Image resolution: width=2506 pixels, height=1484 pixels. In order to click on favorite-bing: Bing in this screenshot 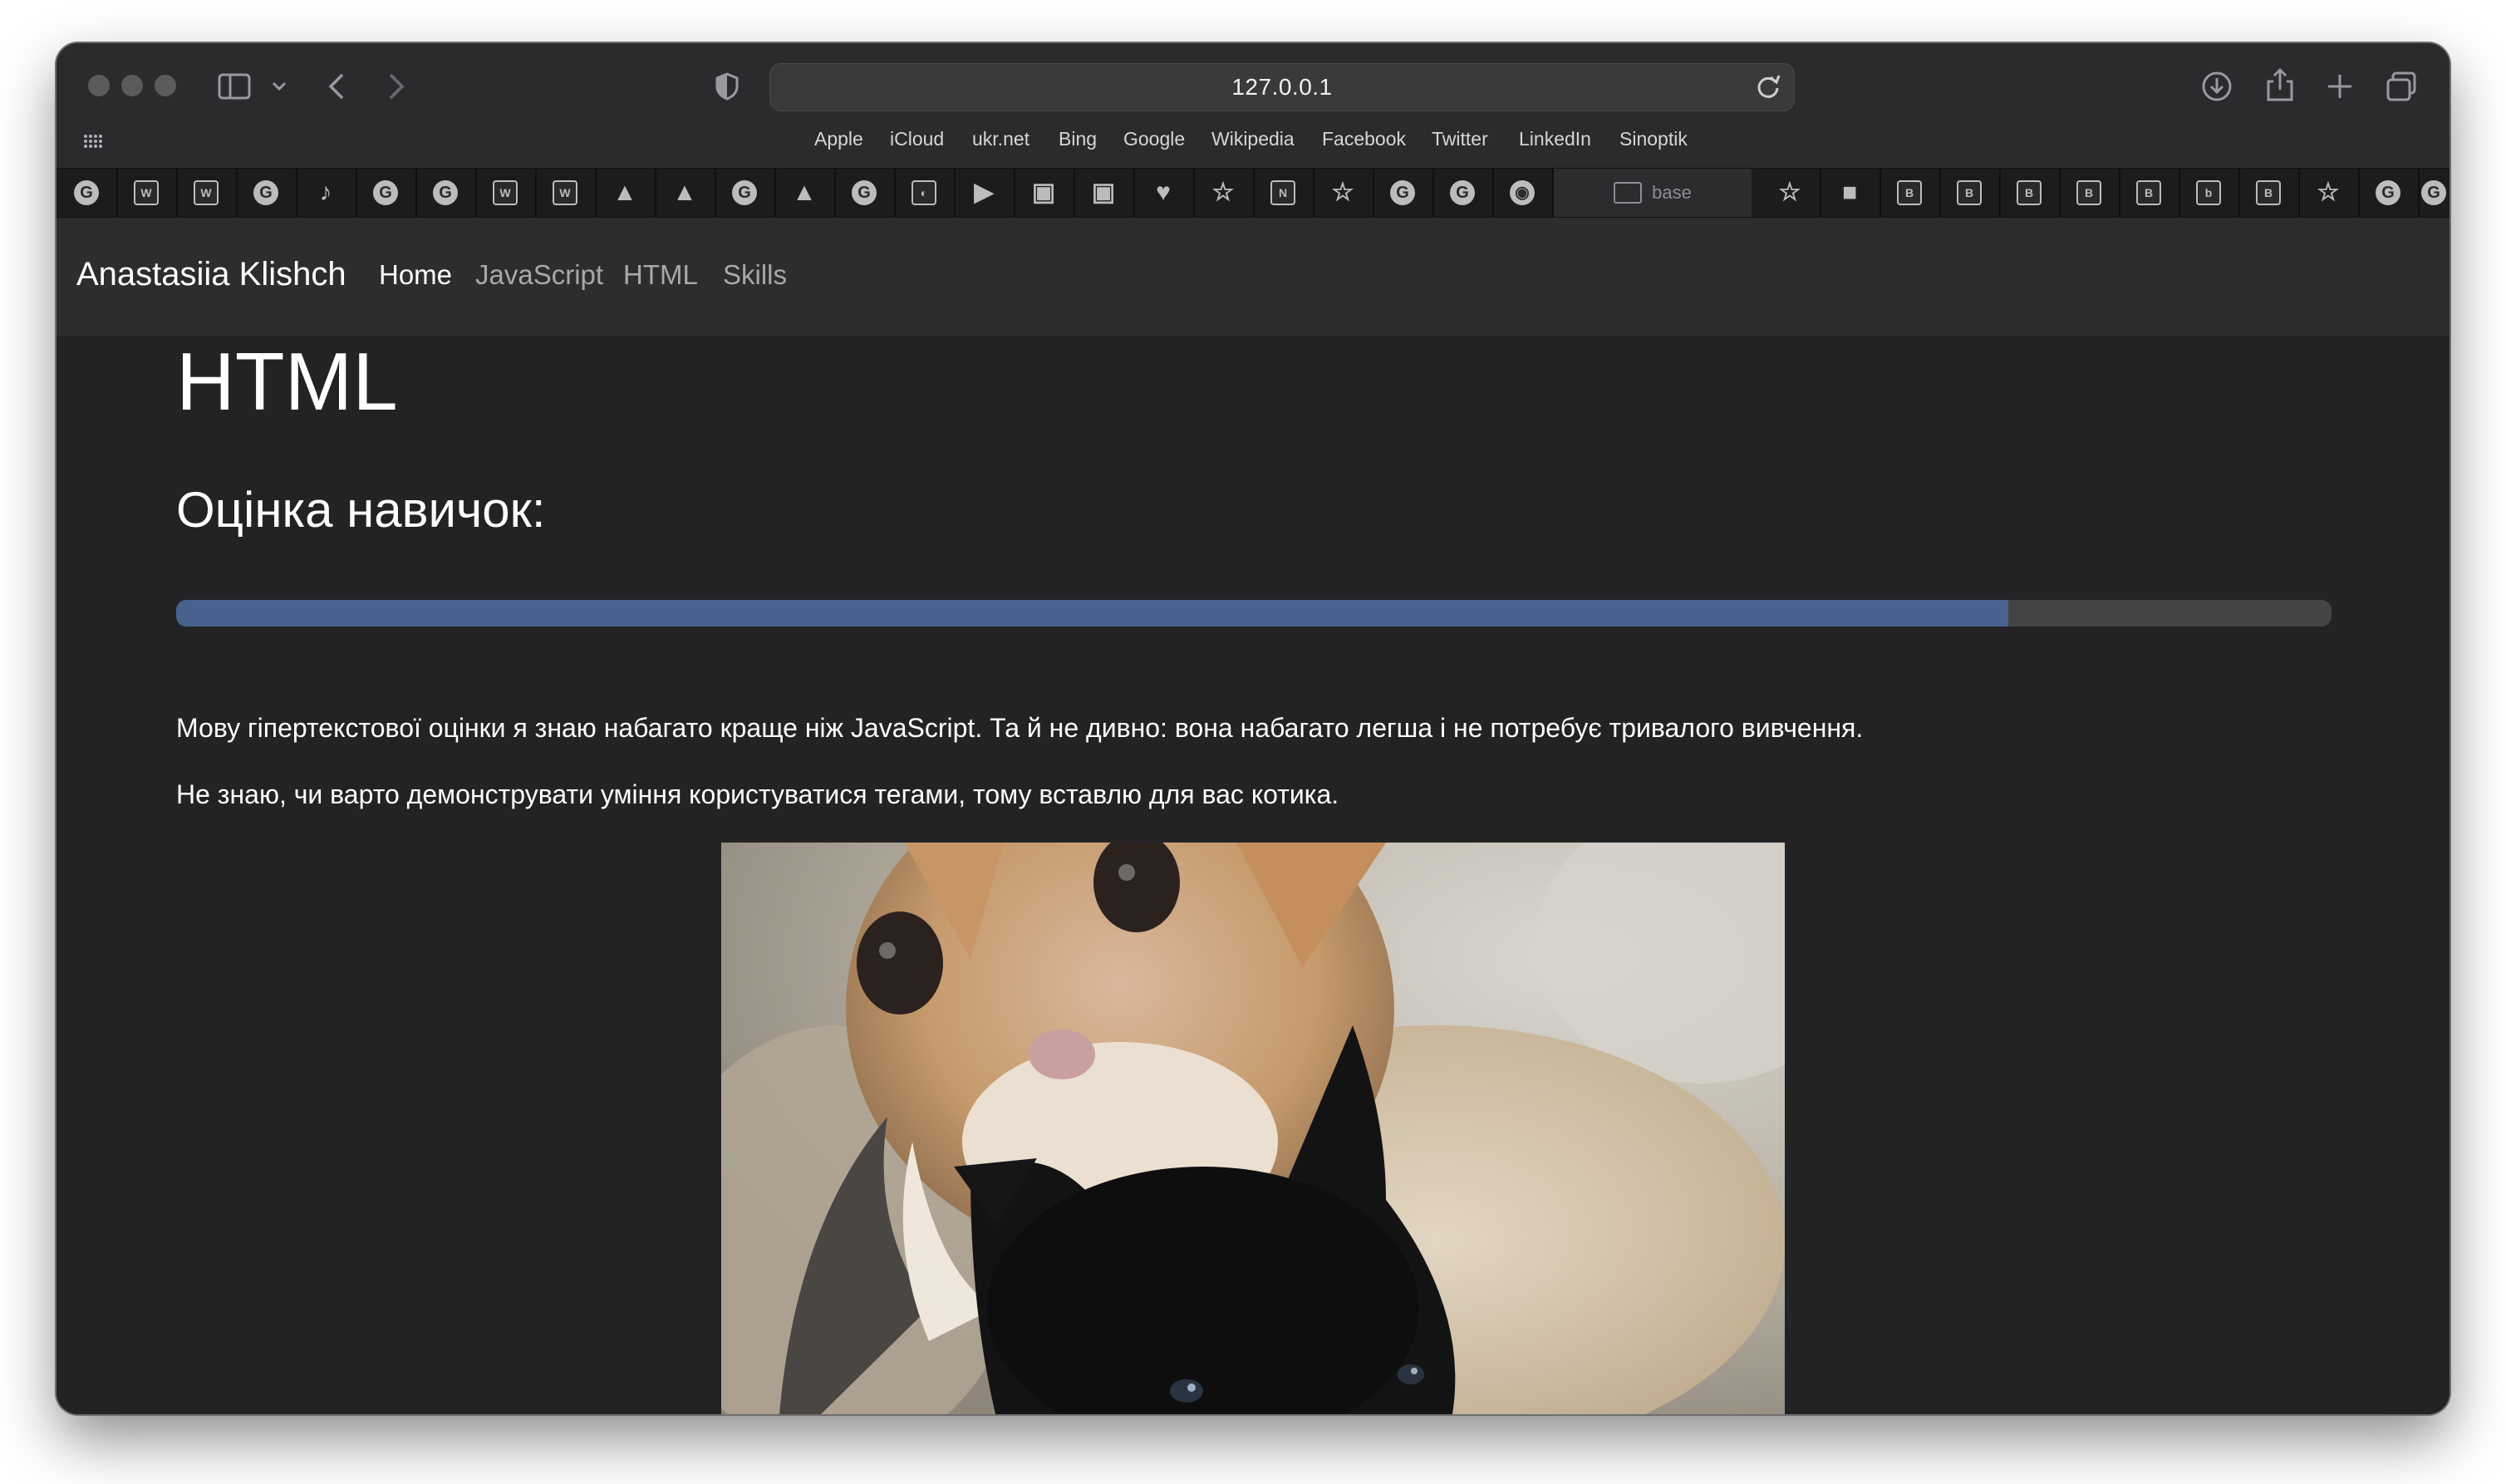, I will do `click(1078, 139)`.